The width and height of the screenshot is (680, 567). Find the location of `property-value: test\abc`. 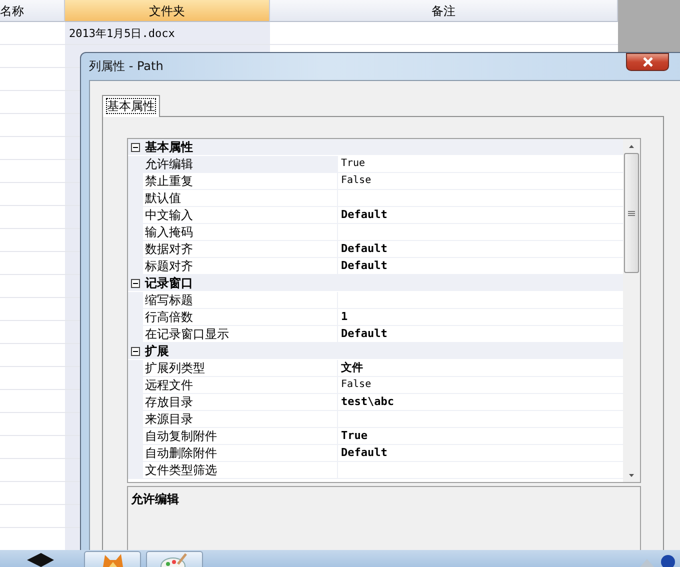

property-value: test\abc is located at coordinates (480, 402).